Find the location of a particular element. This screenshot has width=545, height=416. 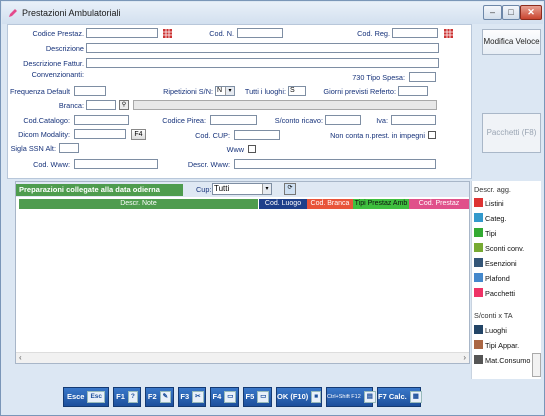

close-icon: ✕ is located at coordinates (531, 12).